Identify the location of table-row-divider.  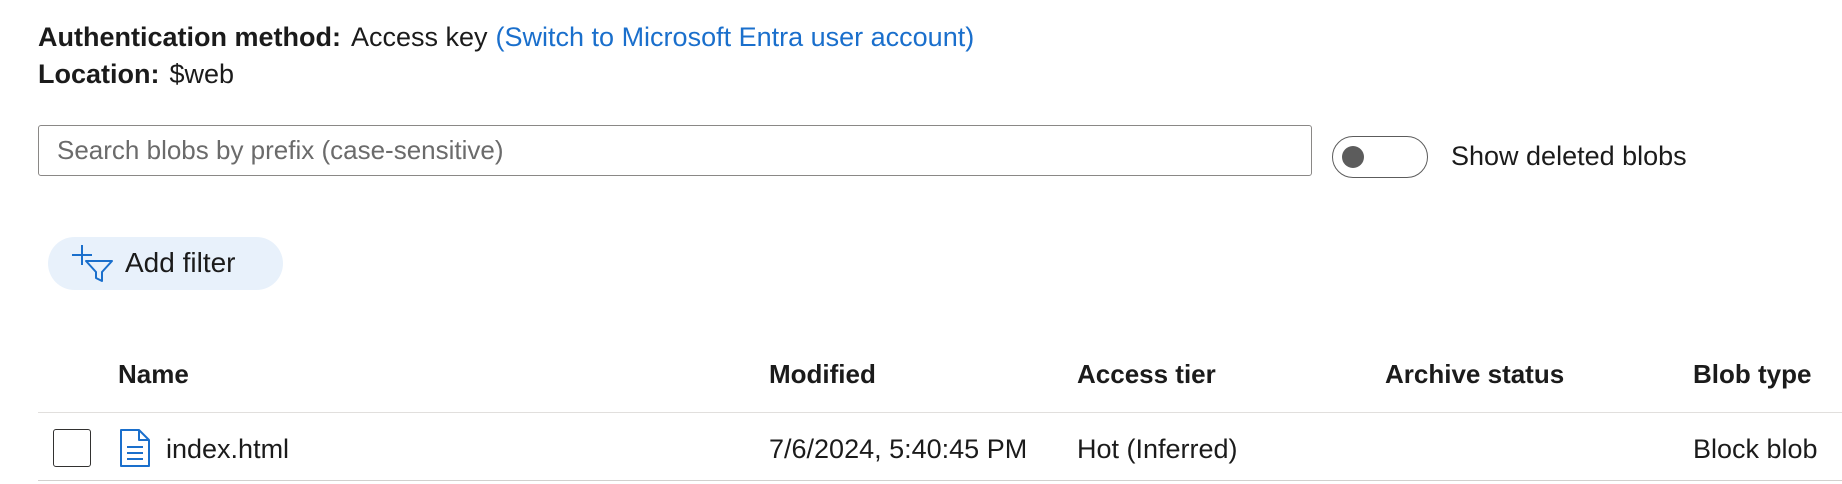
(940, 480).